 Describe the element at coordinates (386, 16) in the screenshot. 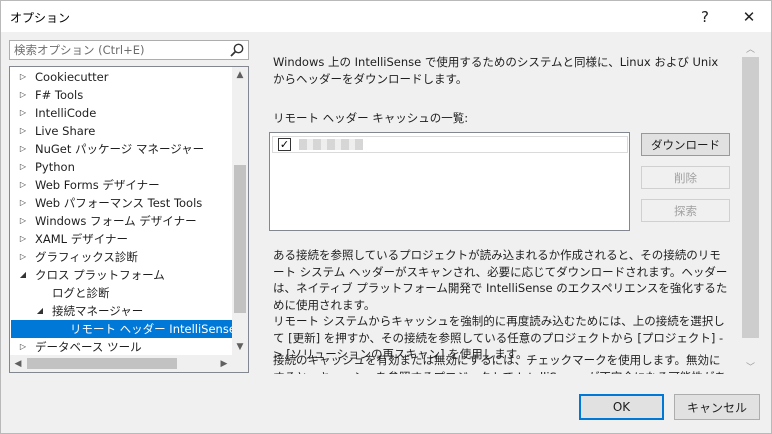

I see `title-bar: オプション ? ✕` at that location.